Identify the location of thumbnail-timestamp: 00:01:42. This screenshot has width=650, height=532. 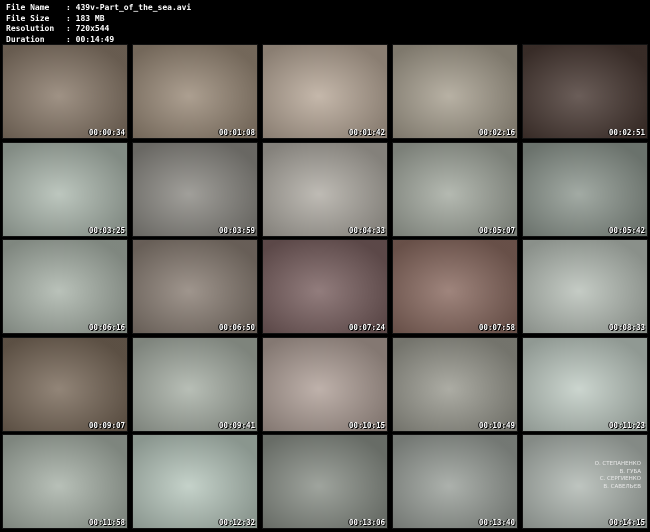
(366, 132).